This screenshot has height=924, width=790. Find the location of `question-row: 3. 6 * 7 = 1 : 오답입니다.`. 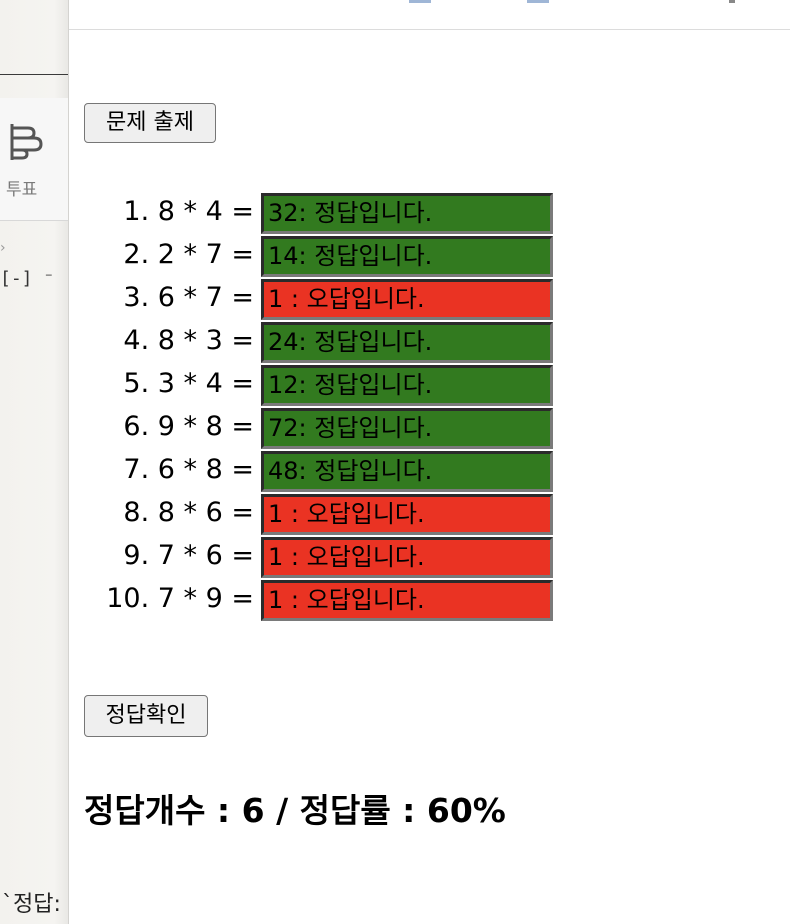

question-row: 3. 6 * 7 = 1 : 오답입니다. is located at coordinates (429, 299).